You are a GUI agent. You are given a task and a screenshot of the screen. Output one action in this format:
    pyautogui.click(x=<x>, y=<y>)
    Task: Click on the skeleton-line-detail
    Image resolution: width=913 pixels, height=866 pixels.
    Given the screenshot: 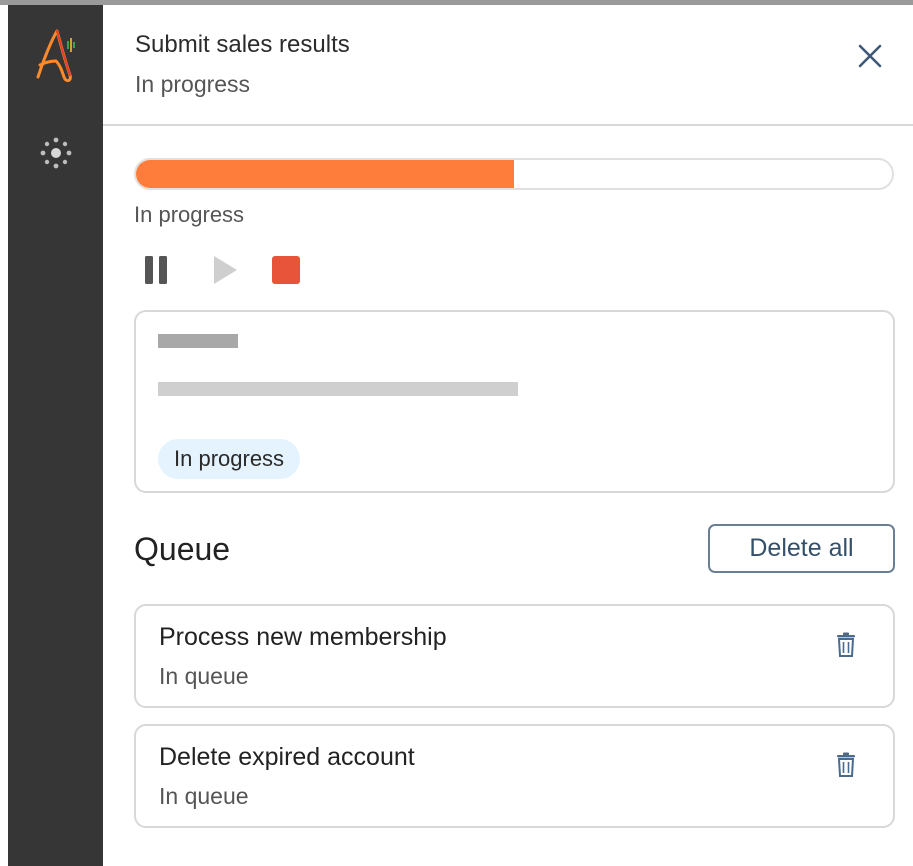 What is the action you would take?
    pyautogui.click(x=338, y=389)
    